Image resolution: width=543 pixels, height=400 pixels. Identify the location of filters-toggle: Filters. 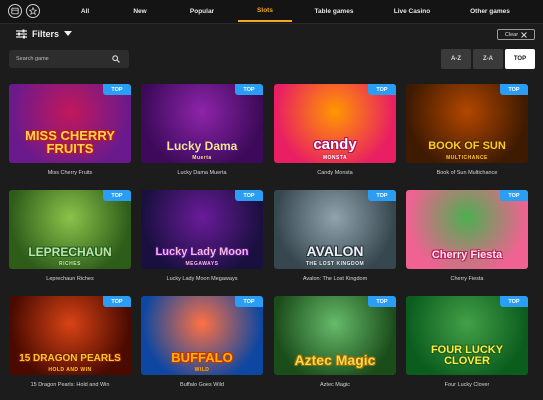
(44, 34).